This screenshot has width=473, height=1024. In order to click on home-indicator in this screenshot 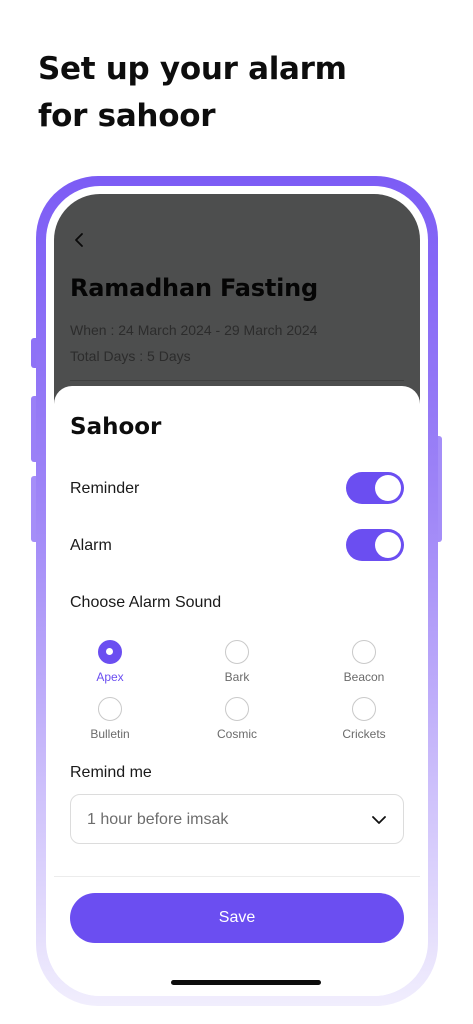, I will do `click(246, 982)`.